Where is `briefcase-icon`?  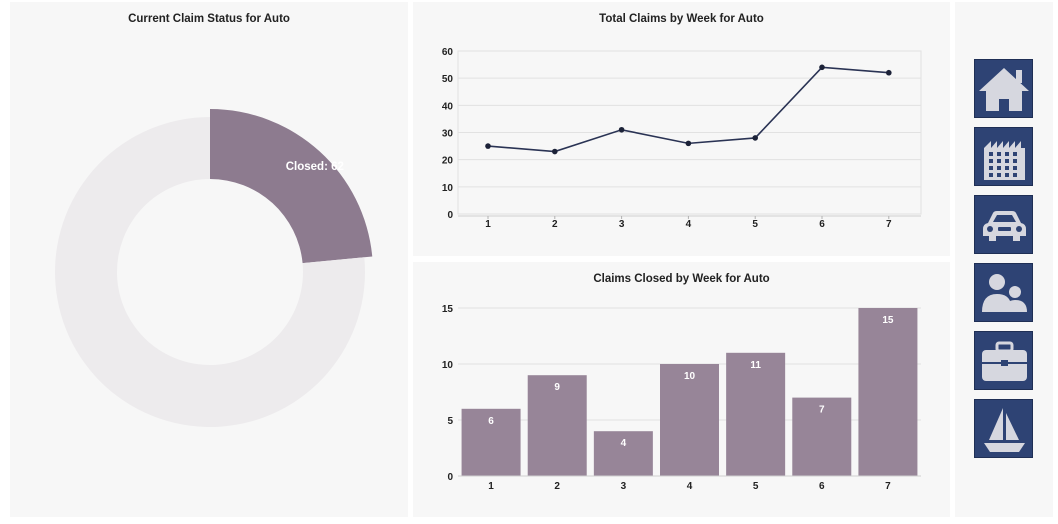
briefcase-icon is located at coordinates (1004, 361).